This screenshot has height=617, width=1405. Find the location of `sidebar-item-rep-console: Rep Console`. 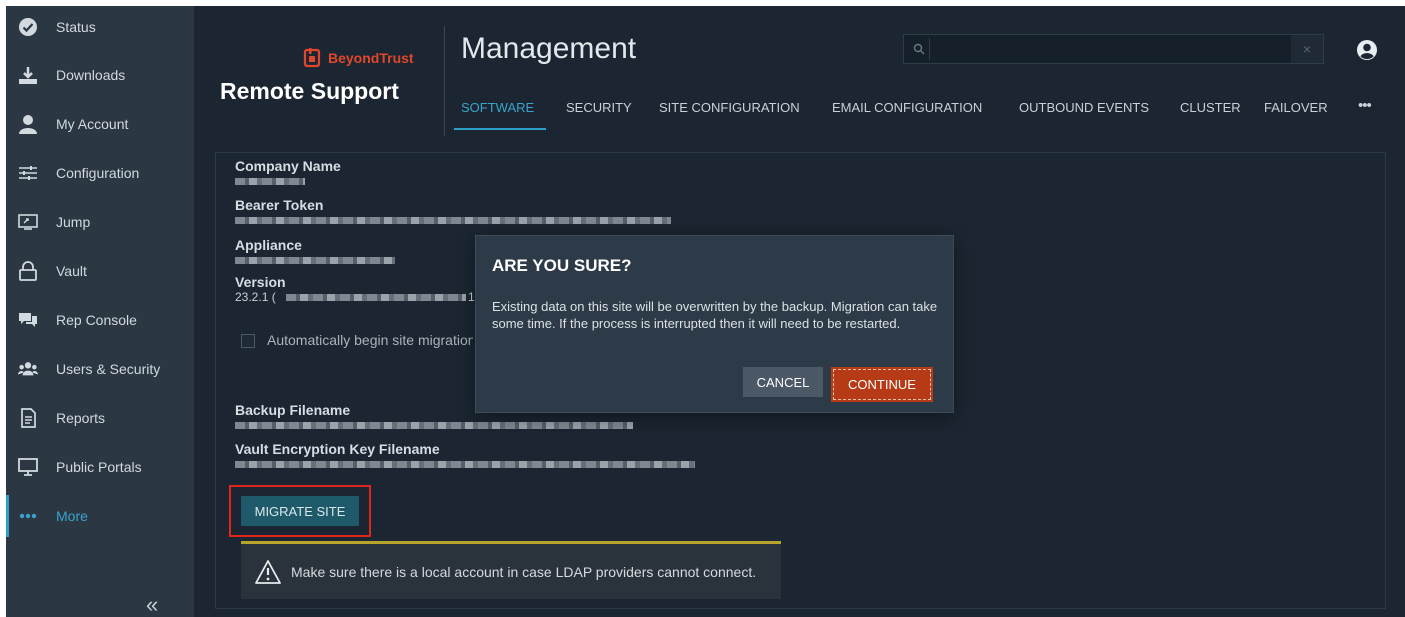

sidebar-item-rep-console: Rep Console is located at coordinates (100, 320).